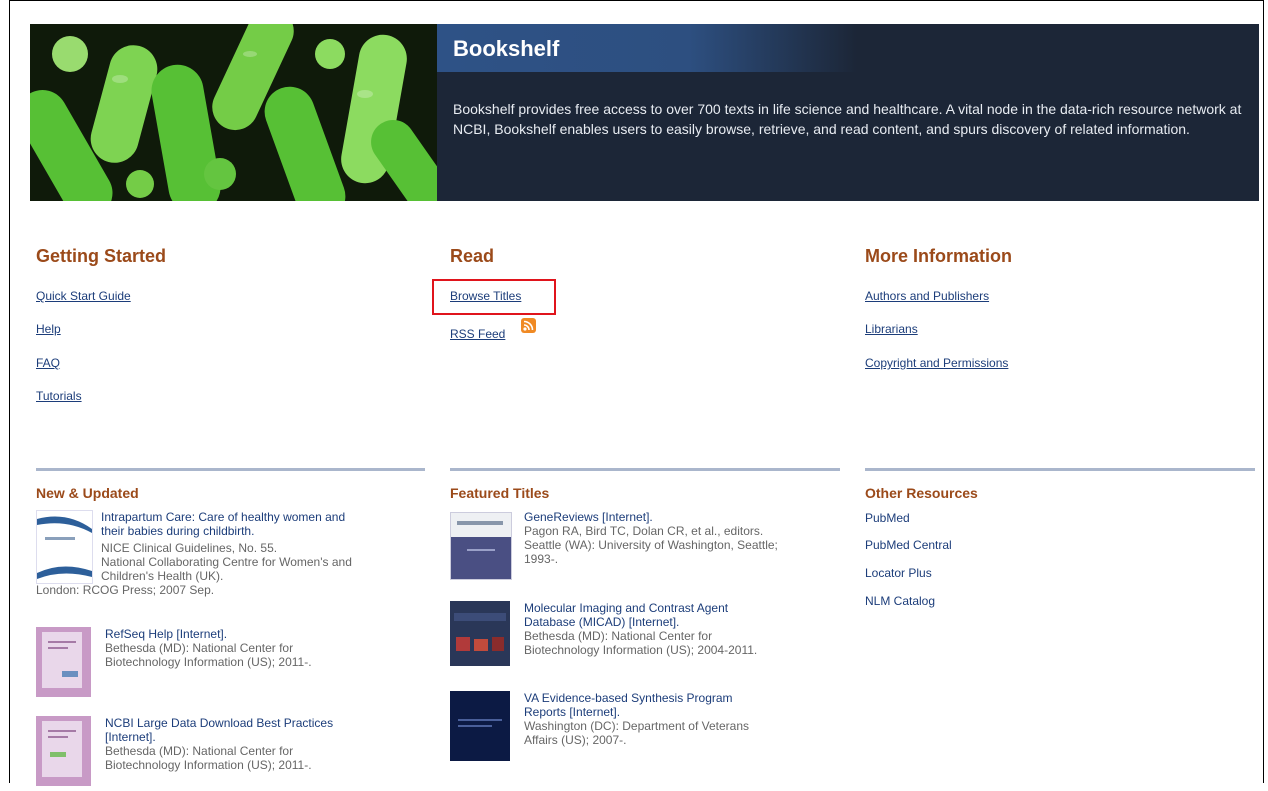 The height and width of the screenshot is (791, 1268). Describe the element at coordinates (130, 737) in the screenshot. I see `new-item-title-cont: [Internet].` at that location.